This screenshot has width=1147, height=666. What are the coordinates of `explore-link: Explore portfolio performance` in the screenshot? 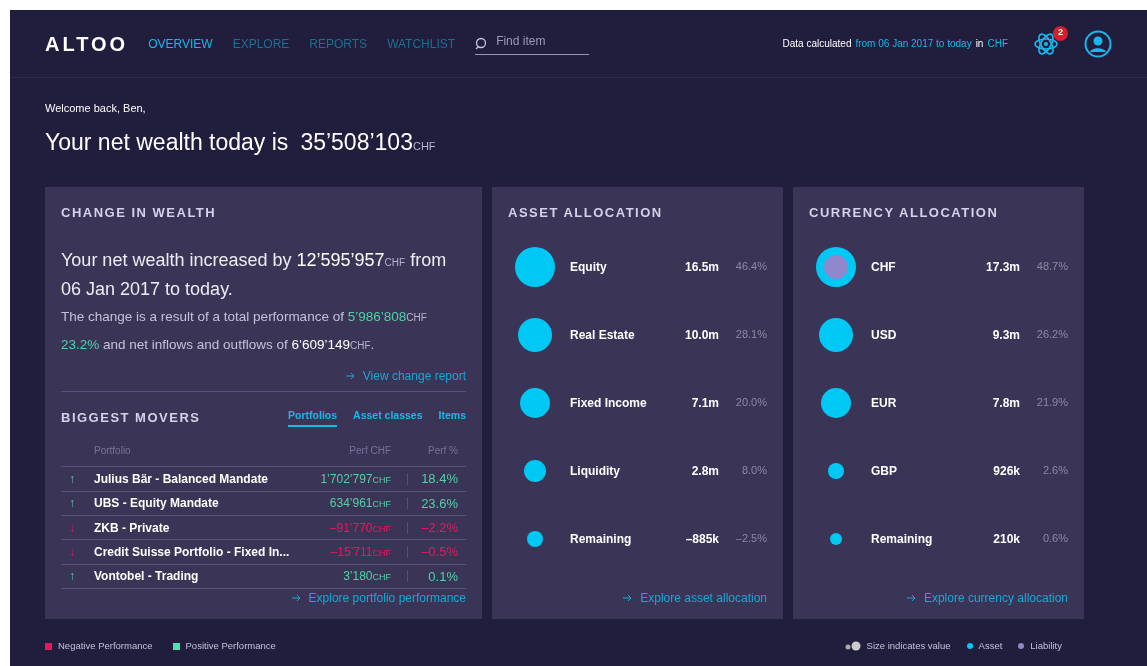 It's located at (387, 598).